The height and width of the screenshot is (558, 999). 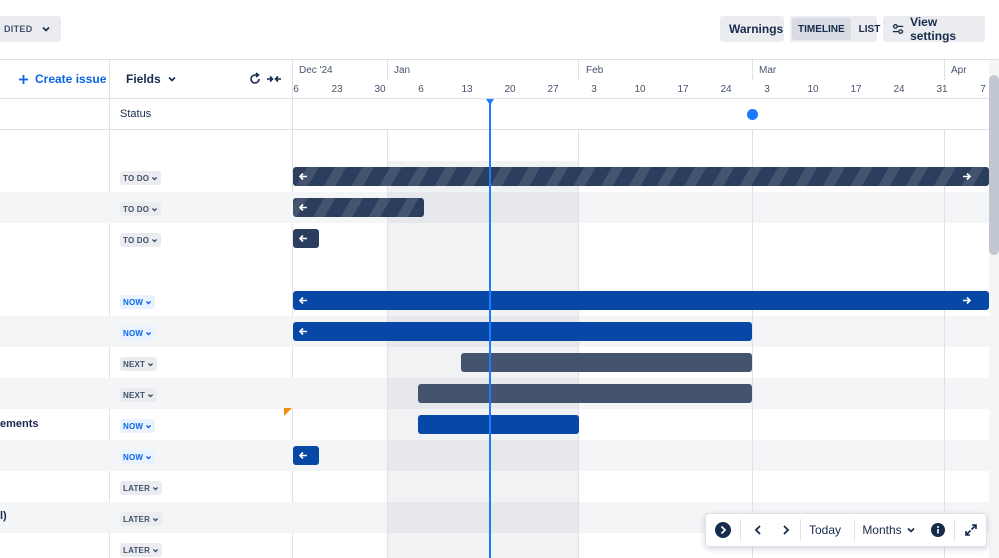 What do you see at coordinates (30, 29) in the screenshot?
I see `status-filter-dropdown: DITED` at bounding box center [30, 29].